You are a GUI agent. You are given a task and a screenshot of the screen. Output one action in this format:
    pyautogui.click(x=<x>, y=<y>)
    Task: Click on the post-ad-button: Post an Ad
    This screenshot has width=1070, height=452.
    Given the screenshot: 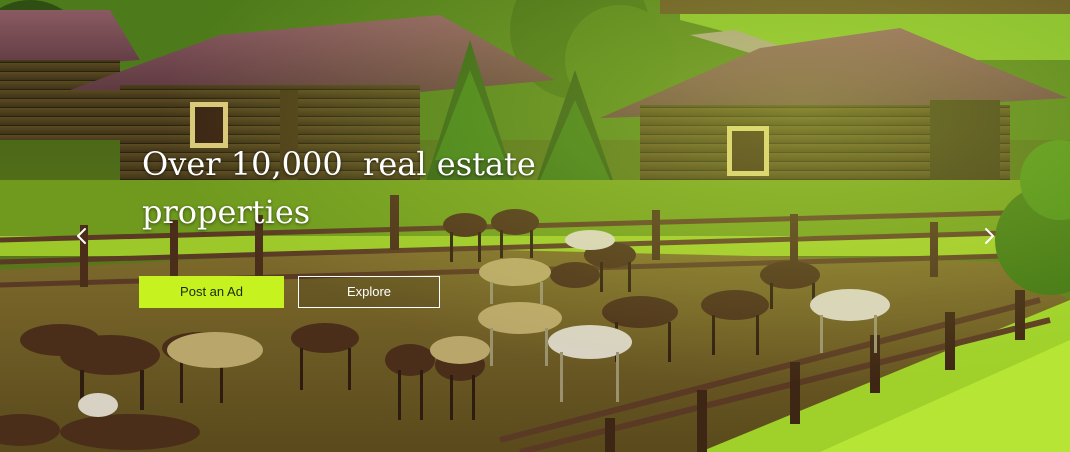 What is the action you would take?
    pyautogui.click(x=211, y=292)
    